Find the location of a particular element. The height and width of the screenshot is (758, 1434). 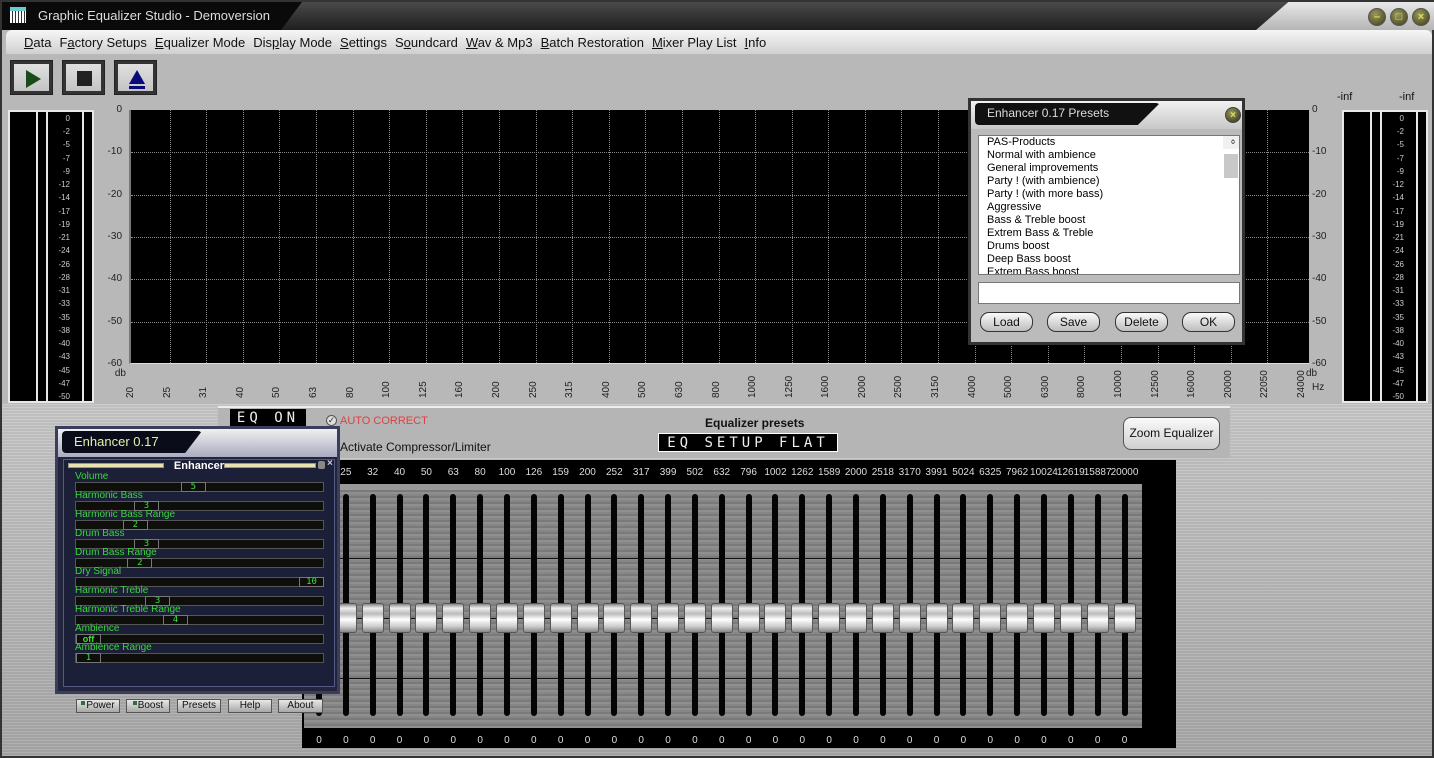

enhancer-close-icon: × is located at coordinates (330, 463).